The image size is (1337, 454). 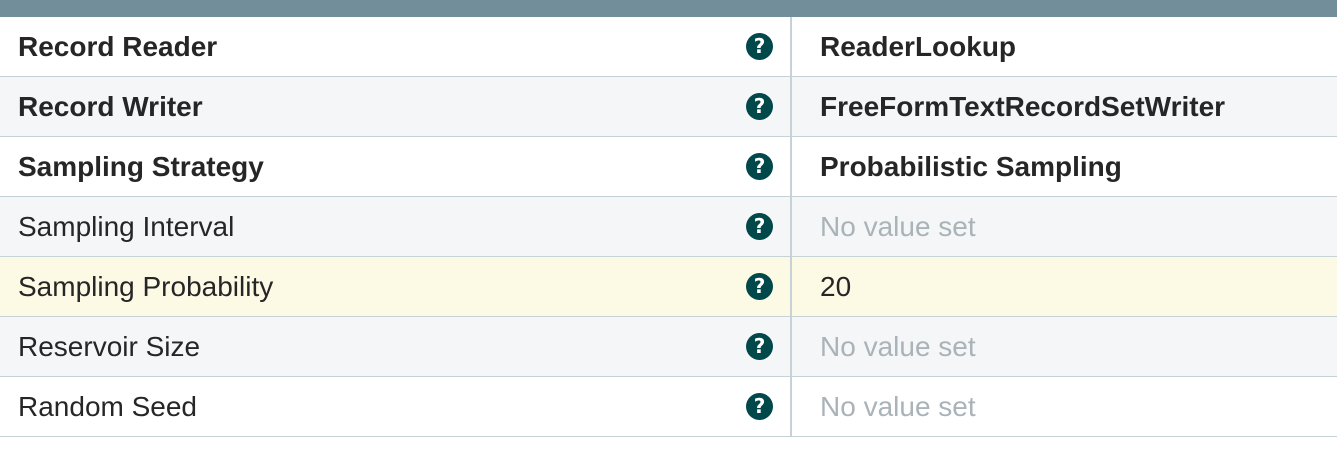 What do you see at coordinates (1023, 106) in the screenshot?
I see `property-value: FreeFormTextRecordSetWriter` at bounding box center [1023, 106].